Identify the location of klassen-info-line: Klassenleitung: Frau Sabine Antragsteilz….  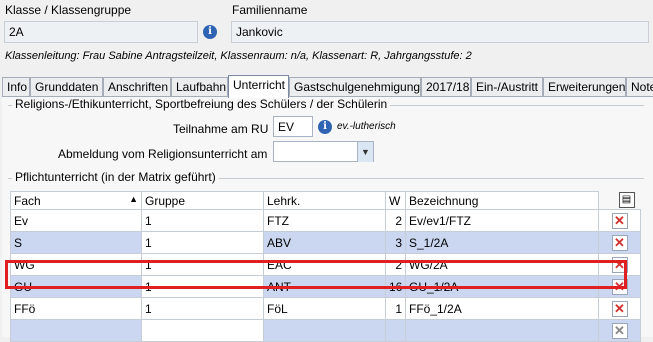
(238, 56).